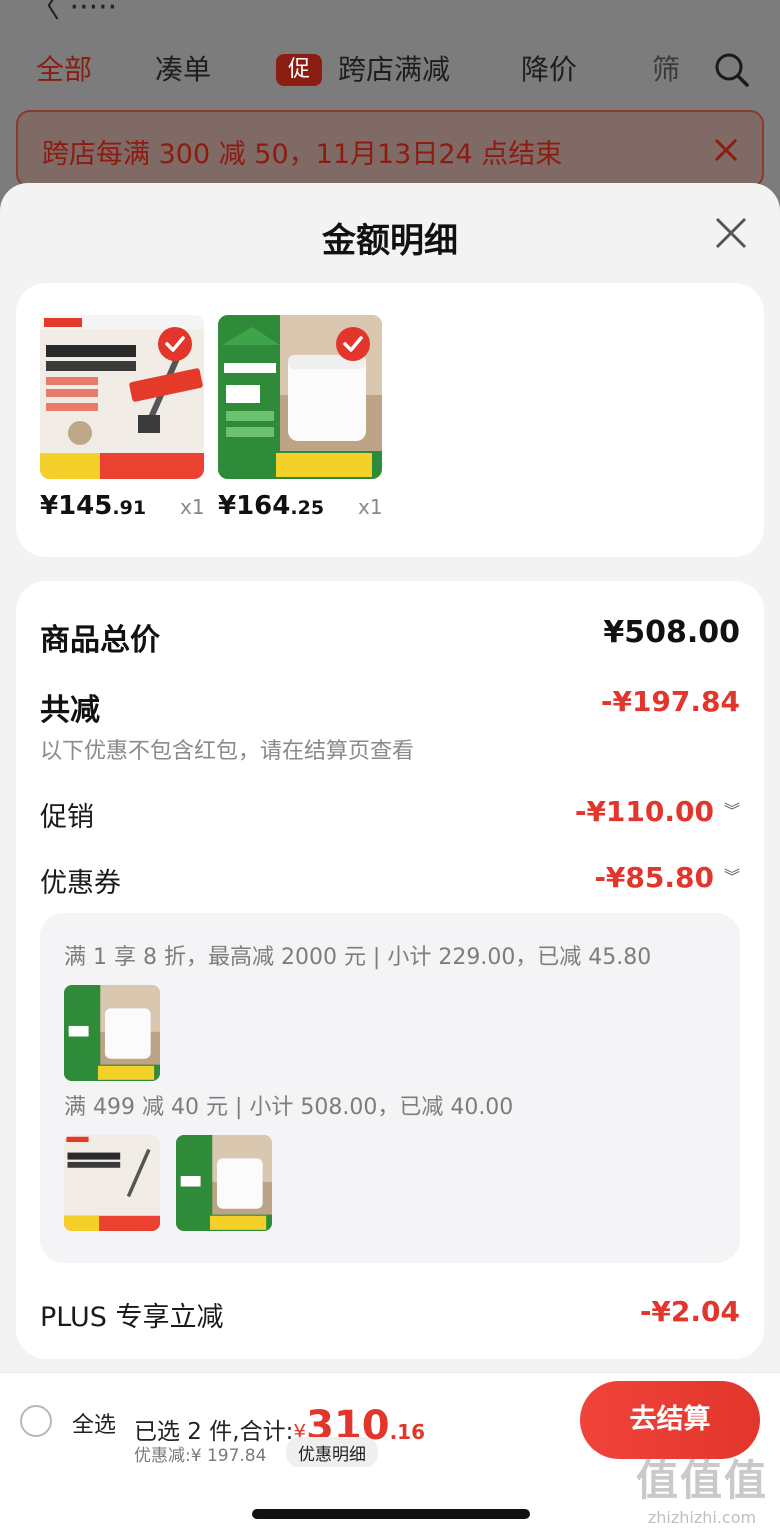 The height and width of the screenshot is (1535, 780). Describe the element at coordinates (122, 397) in the screenshot. I see `vacuum-product-image` at that location.